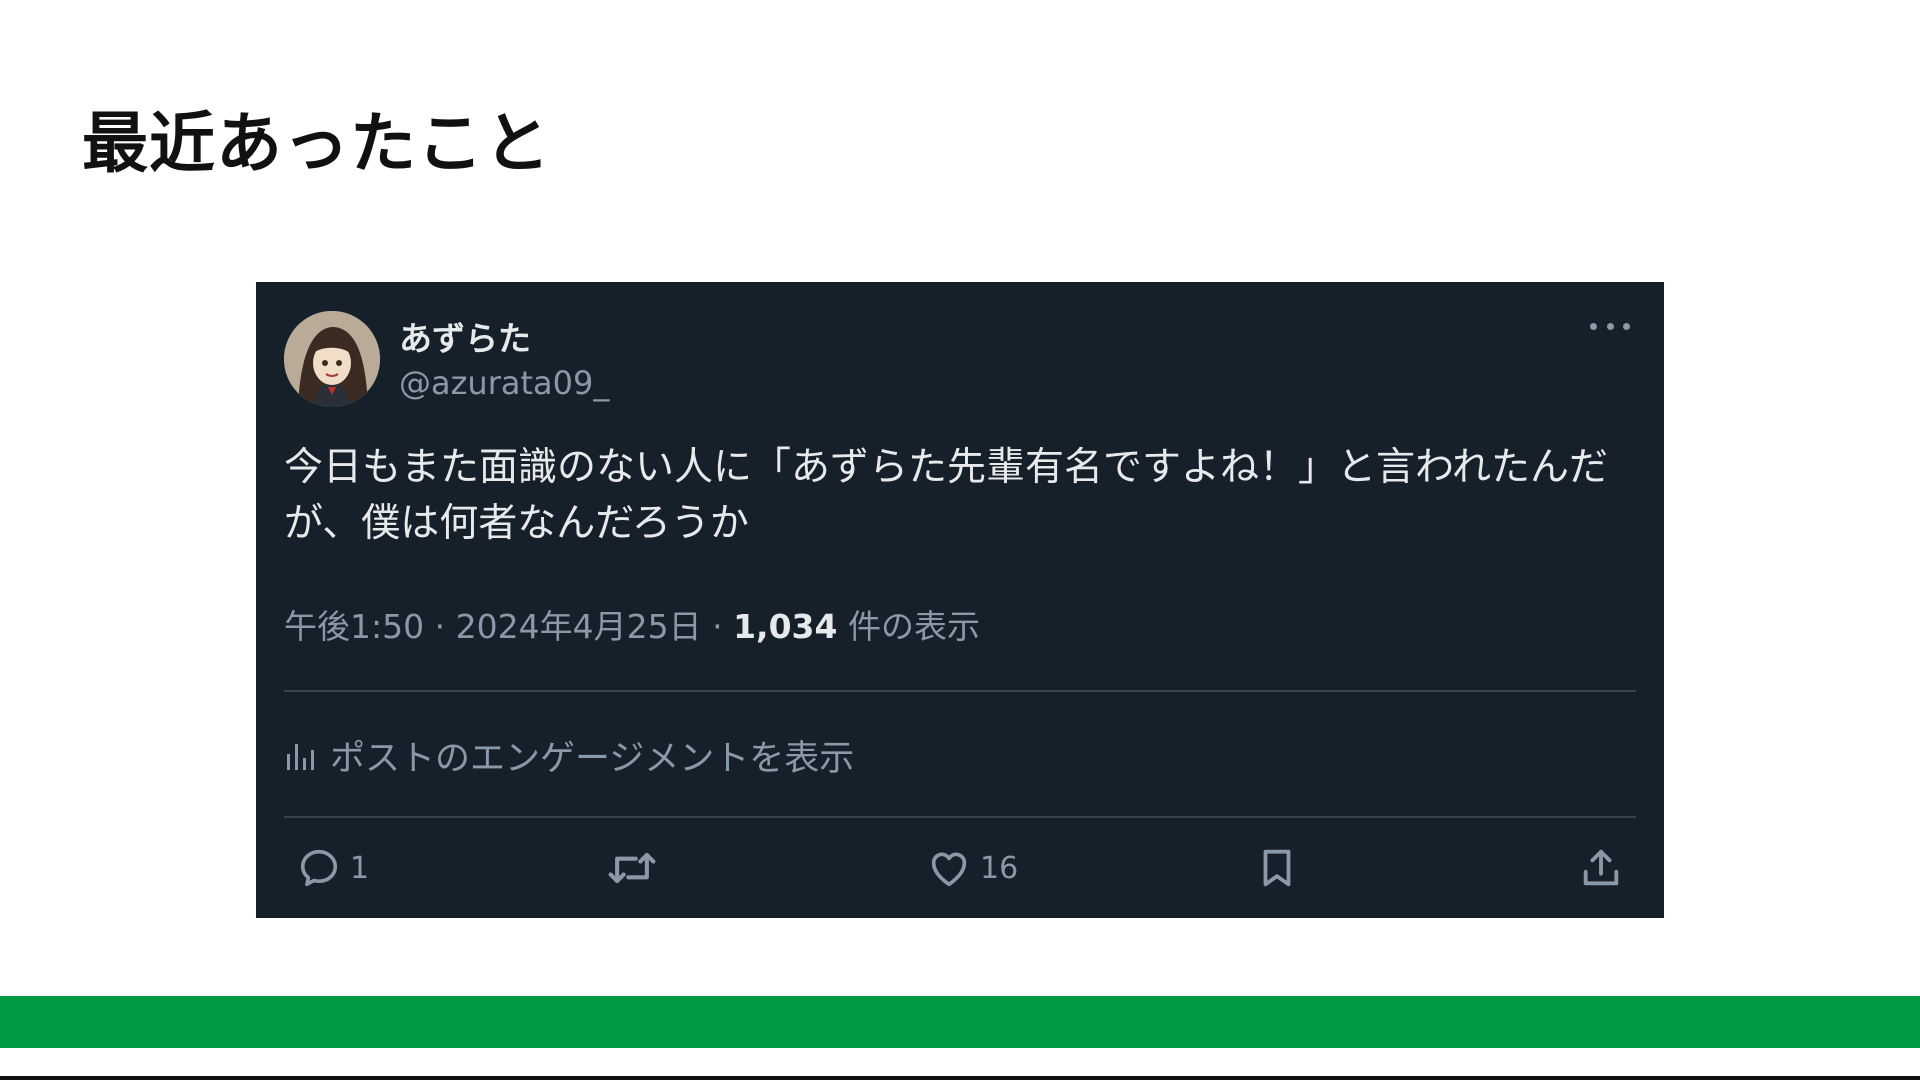 The image size is (1920, 1080). I want to click on share-icon, so click(1601, 867).